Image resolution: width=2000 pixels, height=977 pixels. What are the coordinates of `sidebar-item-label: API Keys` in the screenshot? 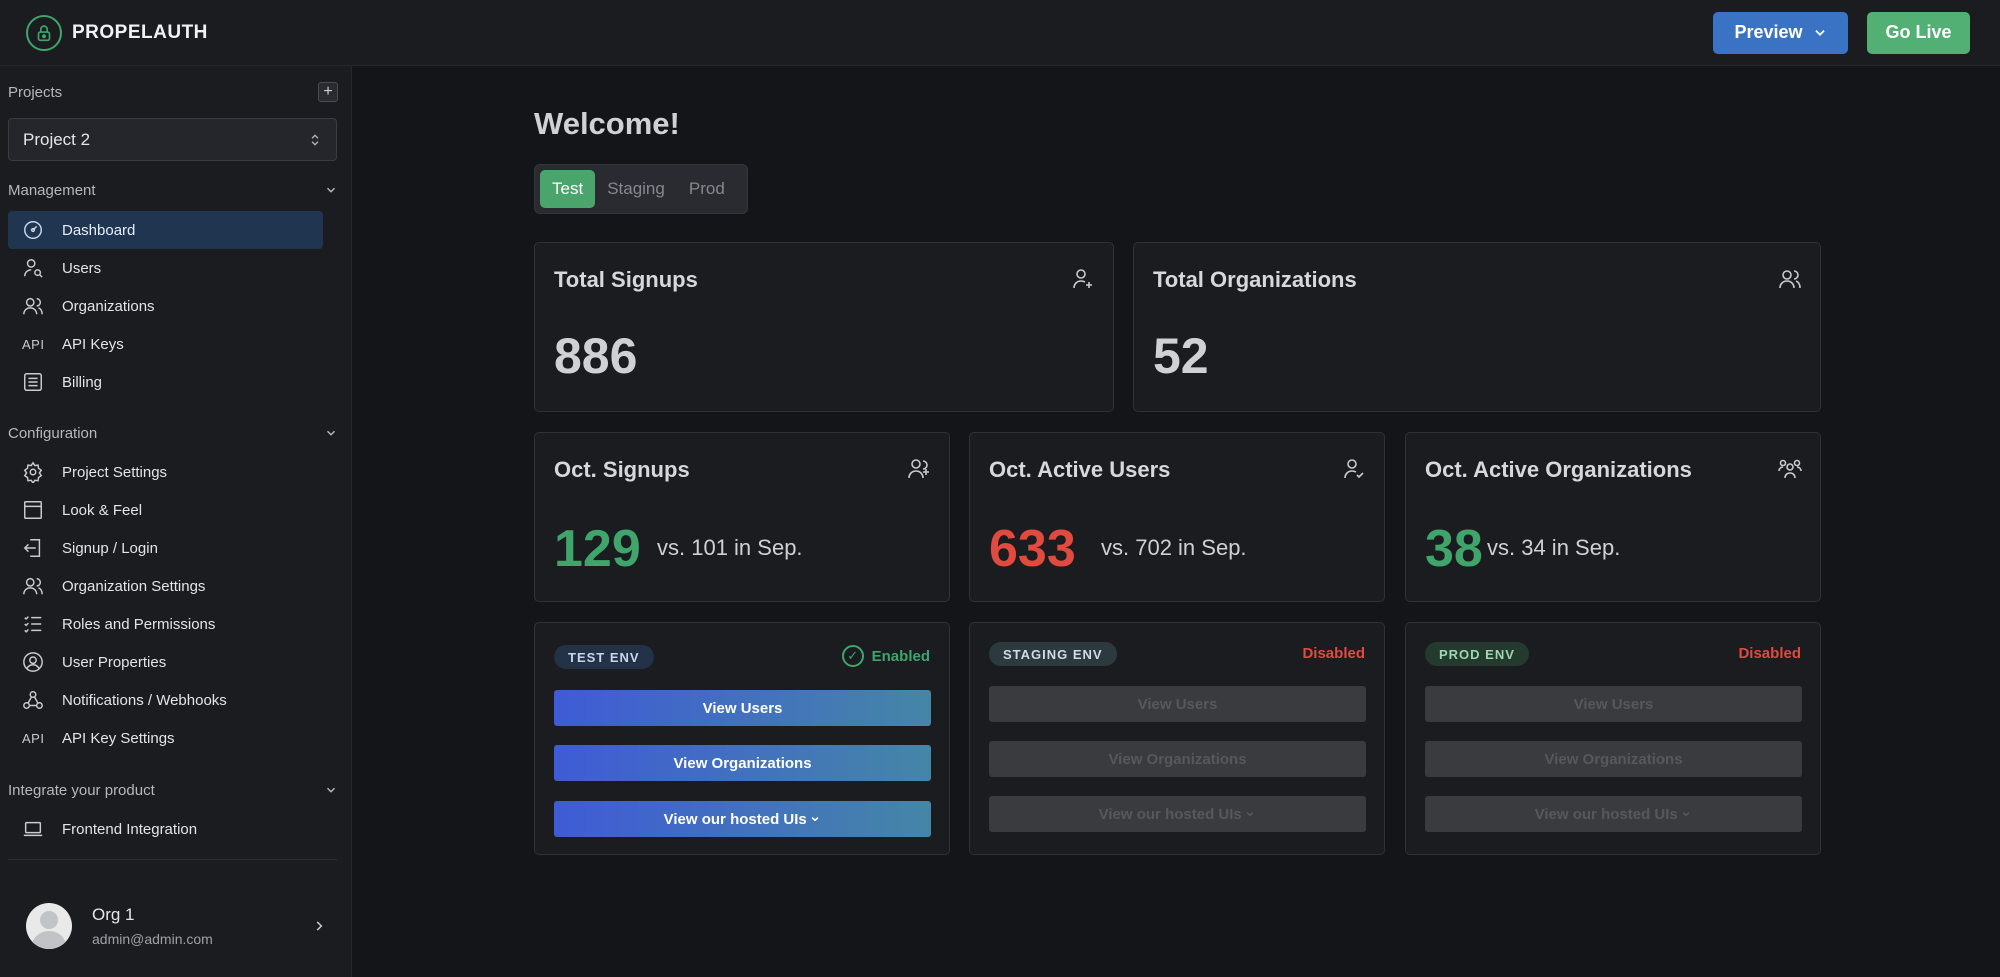 It's located at (93, 344).